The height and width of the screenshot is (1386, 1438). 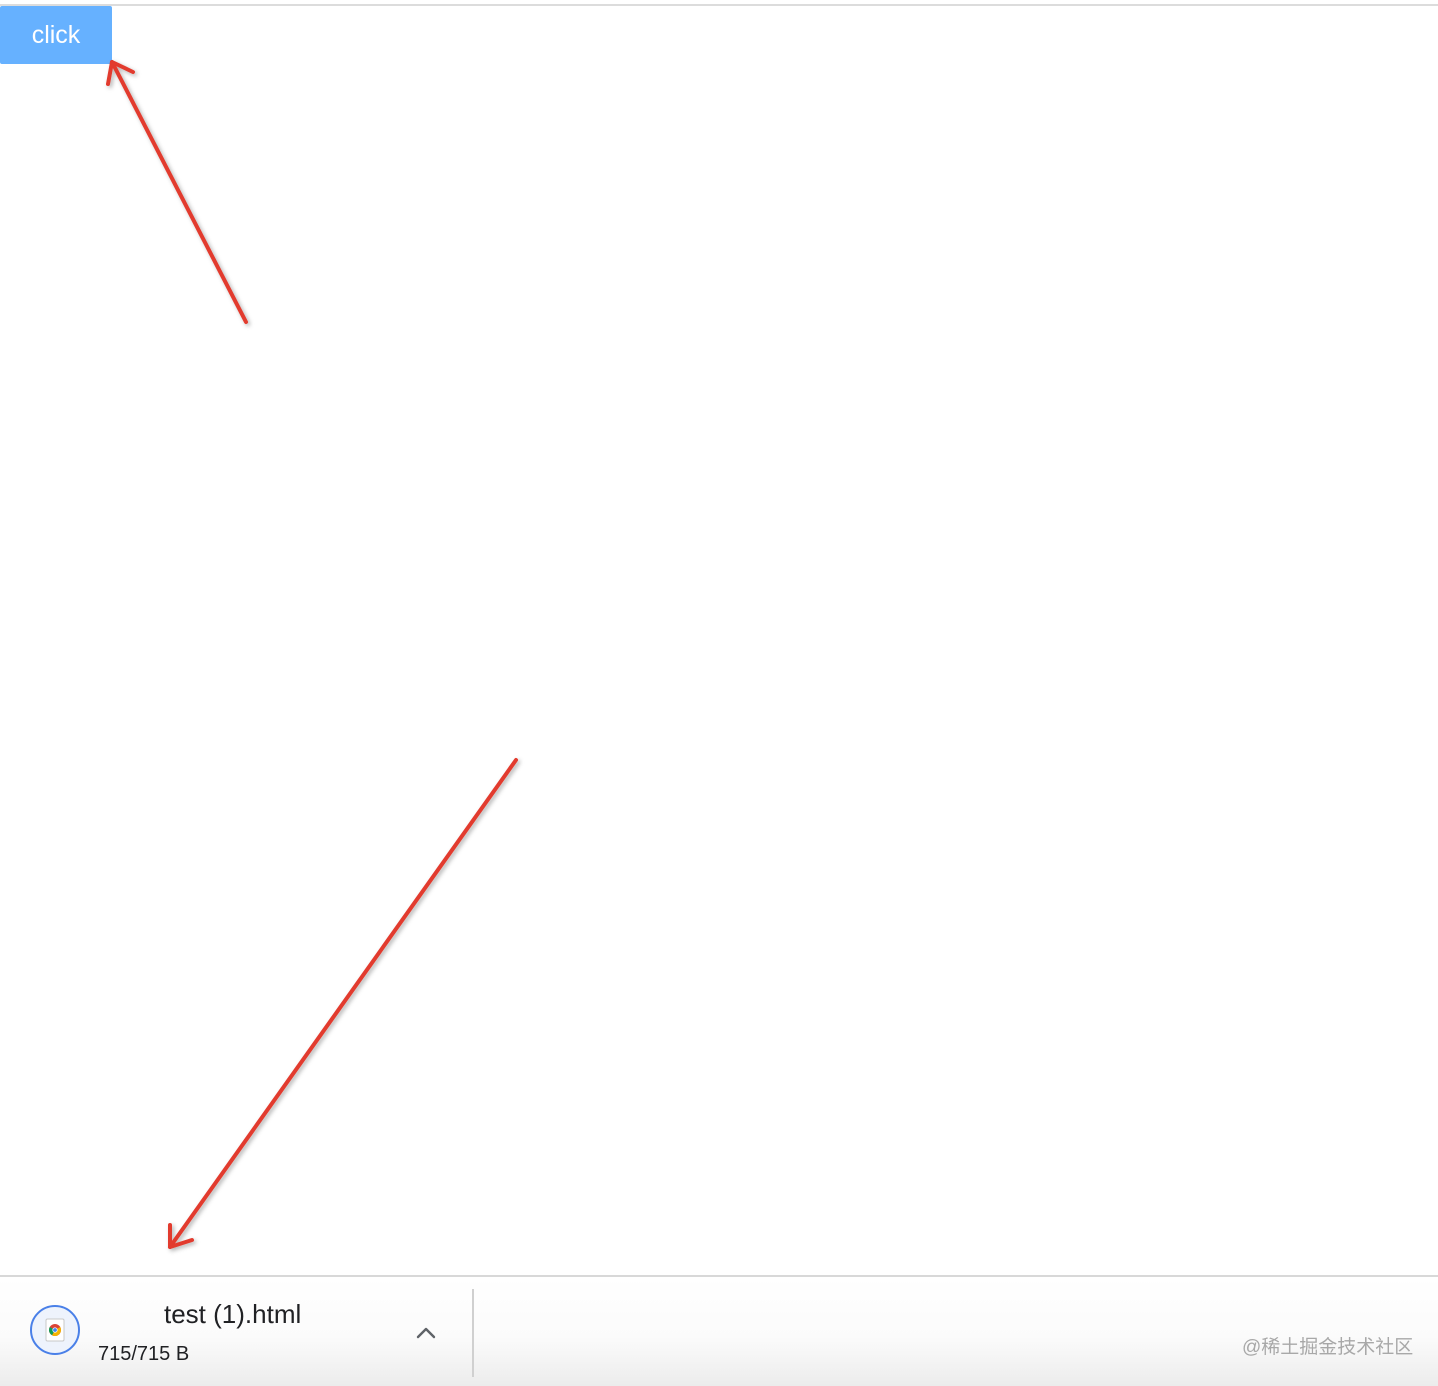 What do you see at coordinates (343, 1003) in the screenshot?
I see `arrow-to-download-item` at bounding box center [343, 1003].